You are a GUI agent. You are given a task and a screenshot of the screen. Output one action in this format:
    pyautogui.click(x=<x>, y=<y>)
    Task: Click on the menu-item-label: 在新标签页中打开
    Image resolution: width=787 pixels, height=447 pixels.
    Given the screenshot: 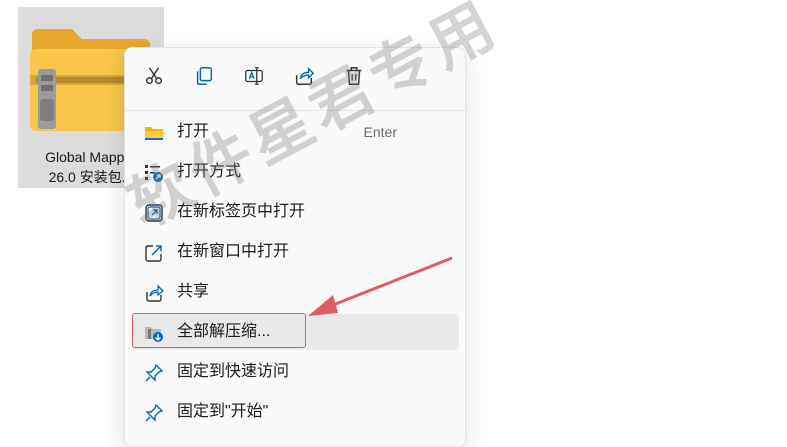 What is the action you would take?
    pyautogui.click(x=241, y=211)
    